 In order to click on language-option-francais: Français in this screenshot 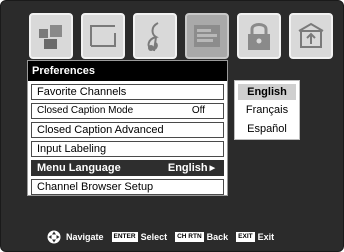, I will do `click(267, 110)`.